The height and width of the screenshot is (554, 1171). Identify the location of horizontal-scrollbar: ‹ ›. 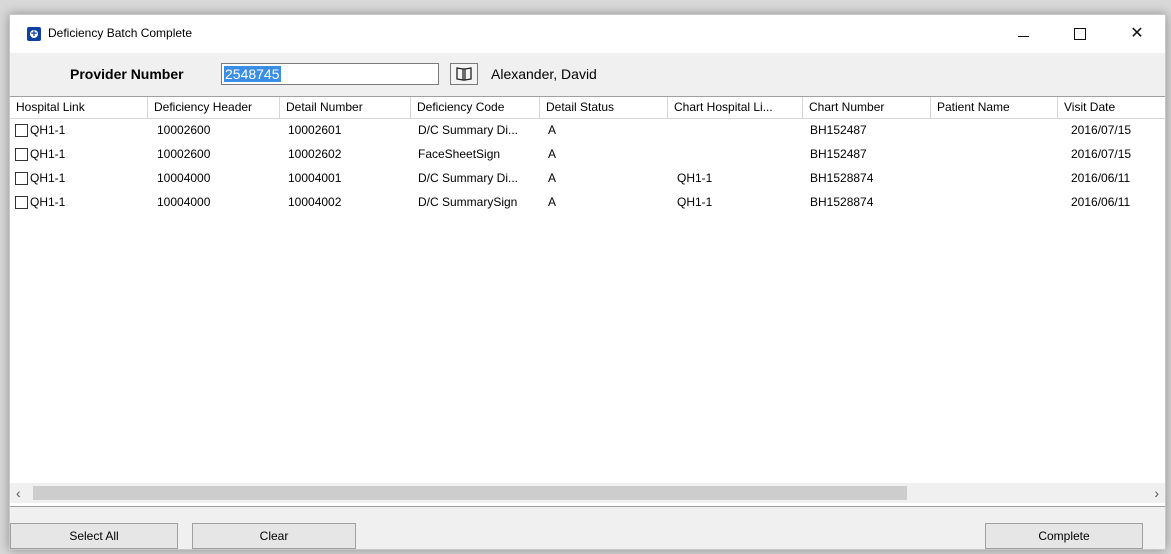
(587, 493).